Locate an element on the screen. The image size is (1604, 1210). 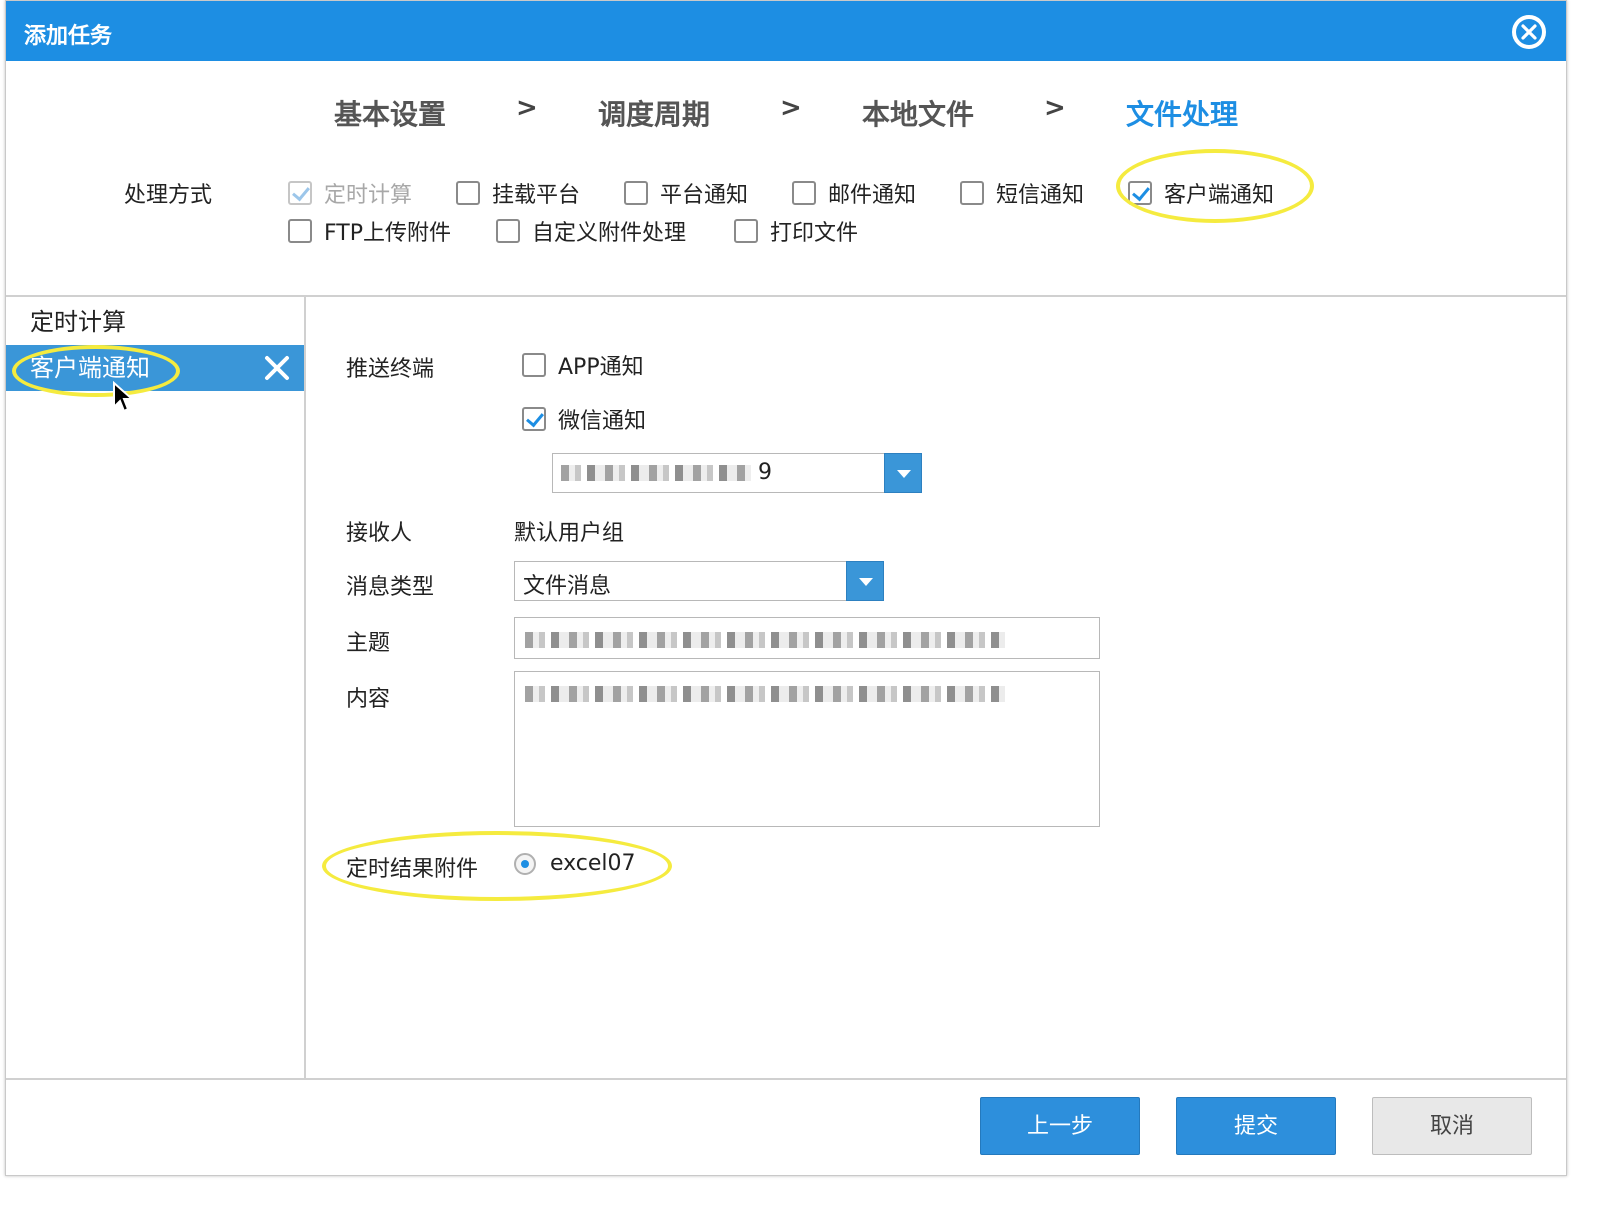
step-schedule-cycle: 调度周期 is located at coordinates (654, 114).